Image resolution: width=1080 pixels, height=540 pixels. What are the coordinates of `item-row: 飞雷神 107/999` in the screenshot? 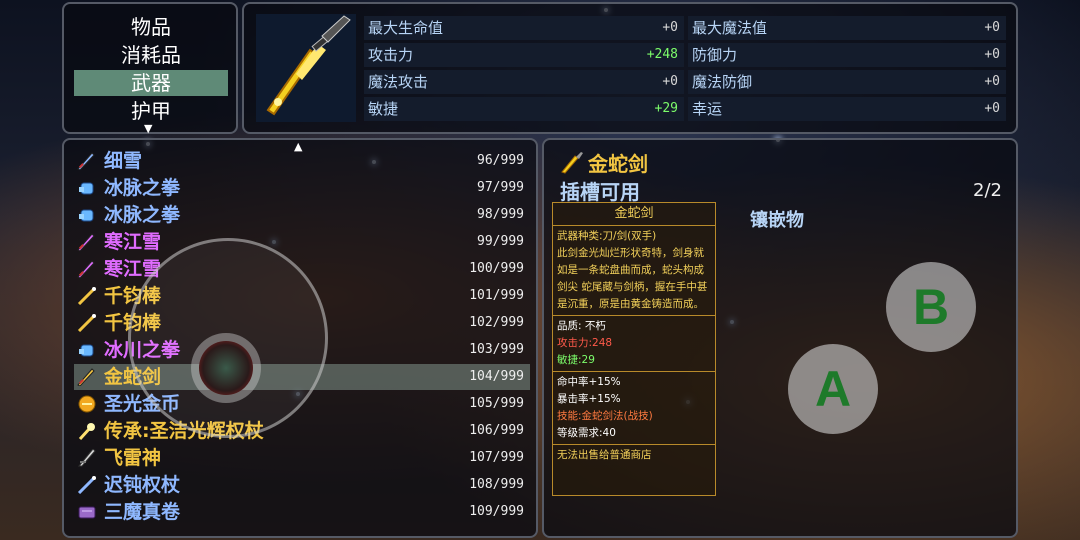 It's located at (302, 458).